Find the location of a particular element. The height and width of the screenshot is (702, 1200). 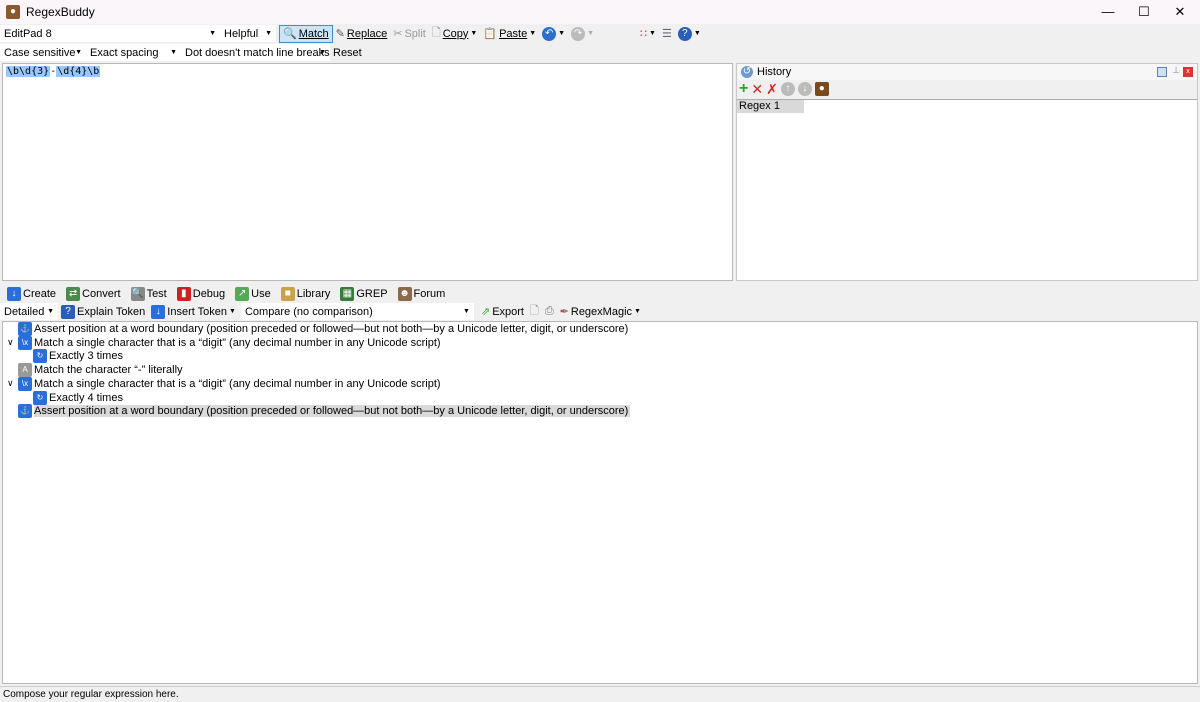

layout-icon: ☰ is located at coordinates (666, 34).